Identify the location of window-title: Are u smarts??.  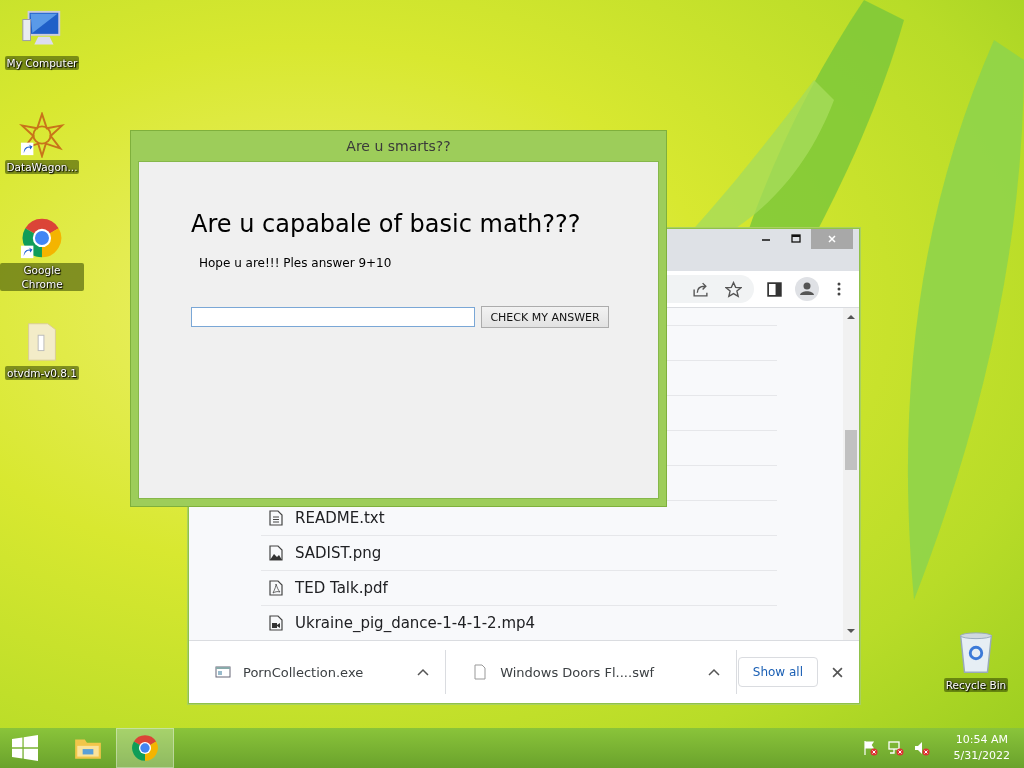
(398, 146).